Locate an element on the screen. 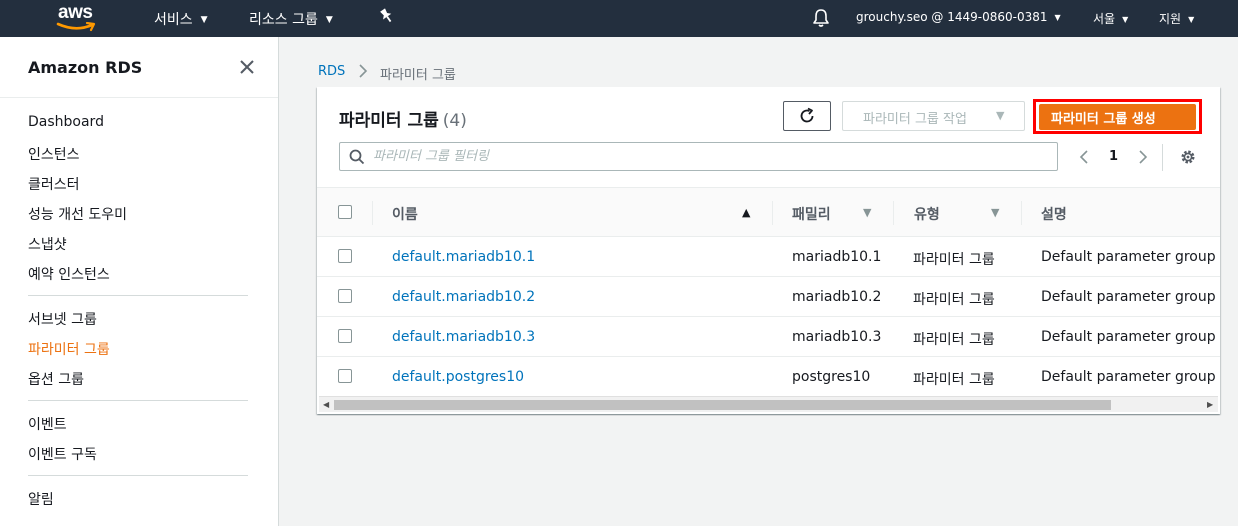 Image resolution: width=1238 pixels, height=526 pixels. parameter-group-name-link: default.mariadb10.1 is located at coordinates (463, 257).